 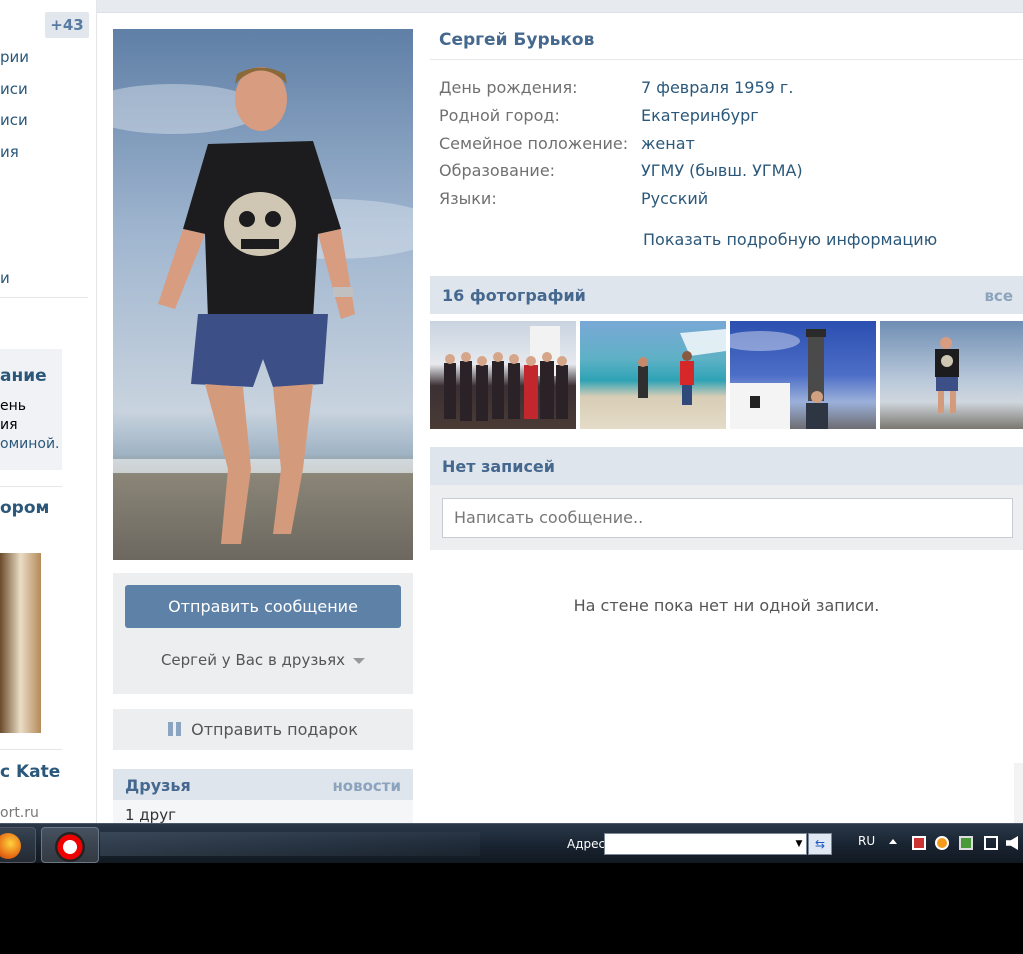 I want to click on send-gift-label: Отправить подарок, so click(x=274, y=729).